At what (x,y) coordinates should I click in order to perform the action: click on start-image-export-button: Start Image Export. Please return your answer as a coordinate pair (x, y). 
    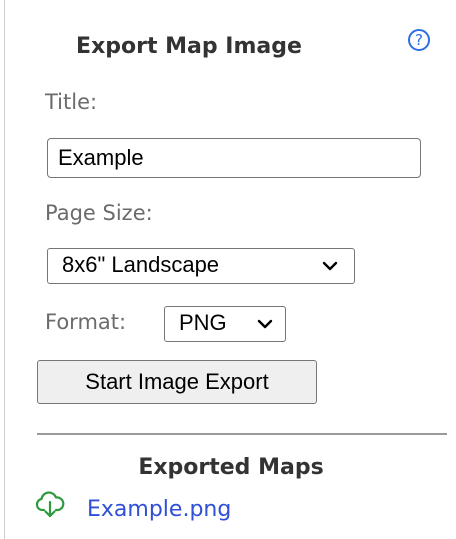
    Looking at the image, I should click on (177, 382).